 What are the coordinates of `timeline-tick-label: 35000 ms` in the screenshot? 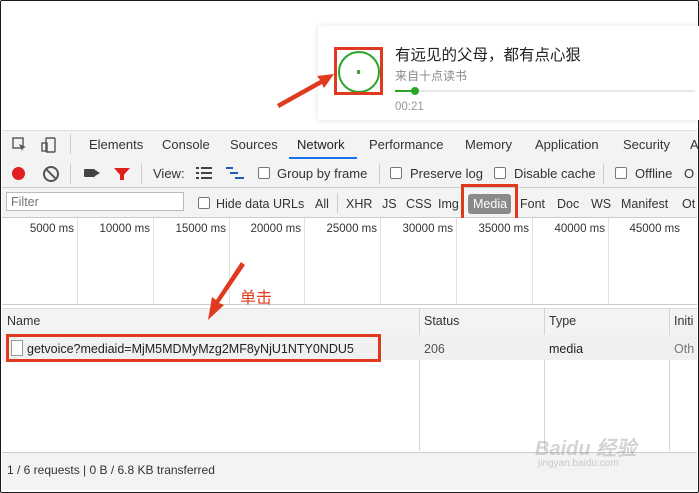 It's located at (503, 229).